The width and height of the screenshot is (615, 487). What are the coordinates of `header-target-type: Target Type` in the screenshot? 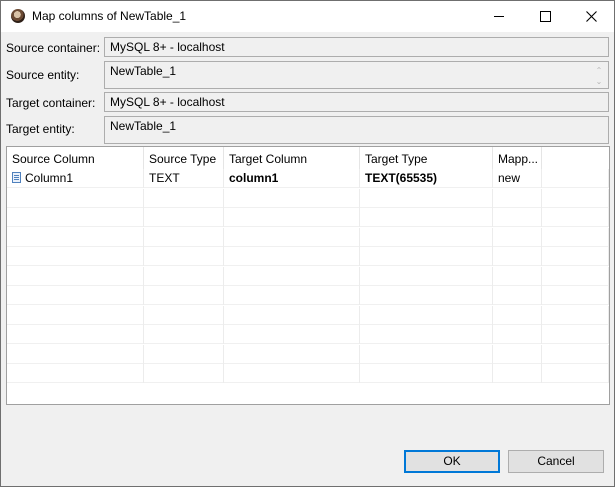 It's located at (426, 158).